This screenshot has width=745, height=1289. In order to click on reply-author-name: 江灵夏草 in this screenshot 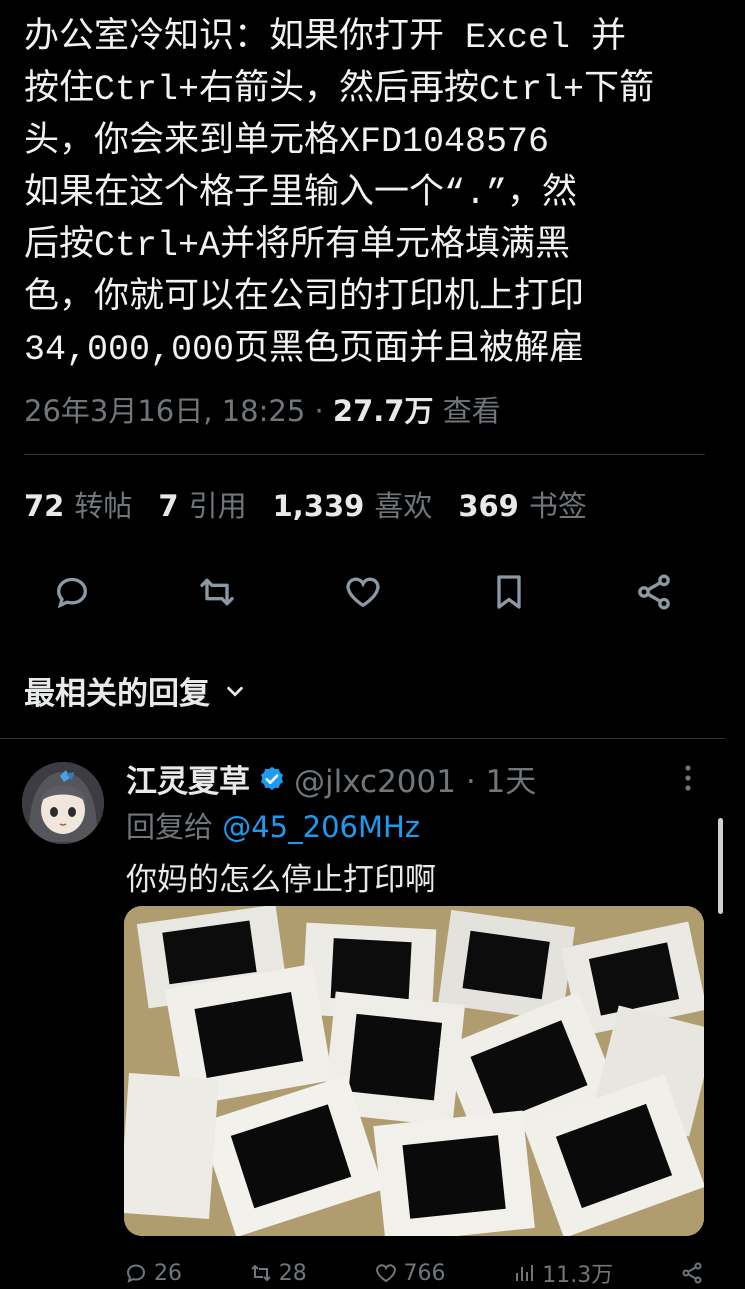, I will do `click(188, 778)`.